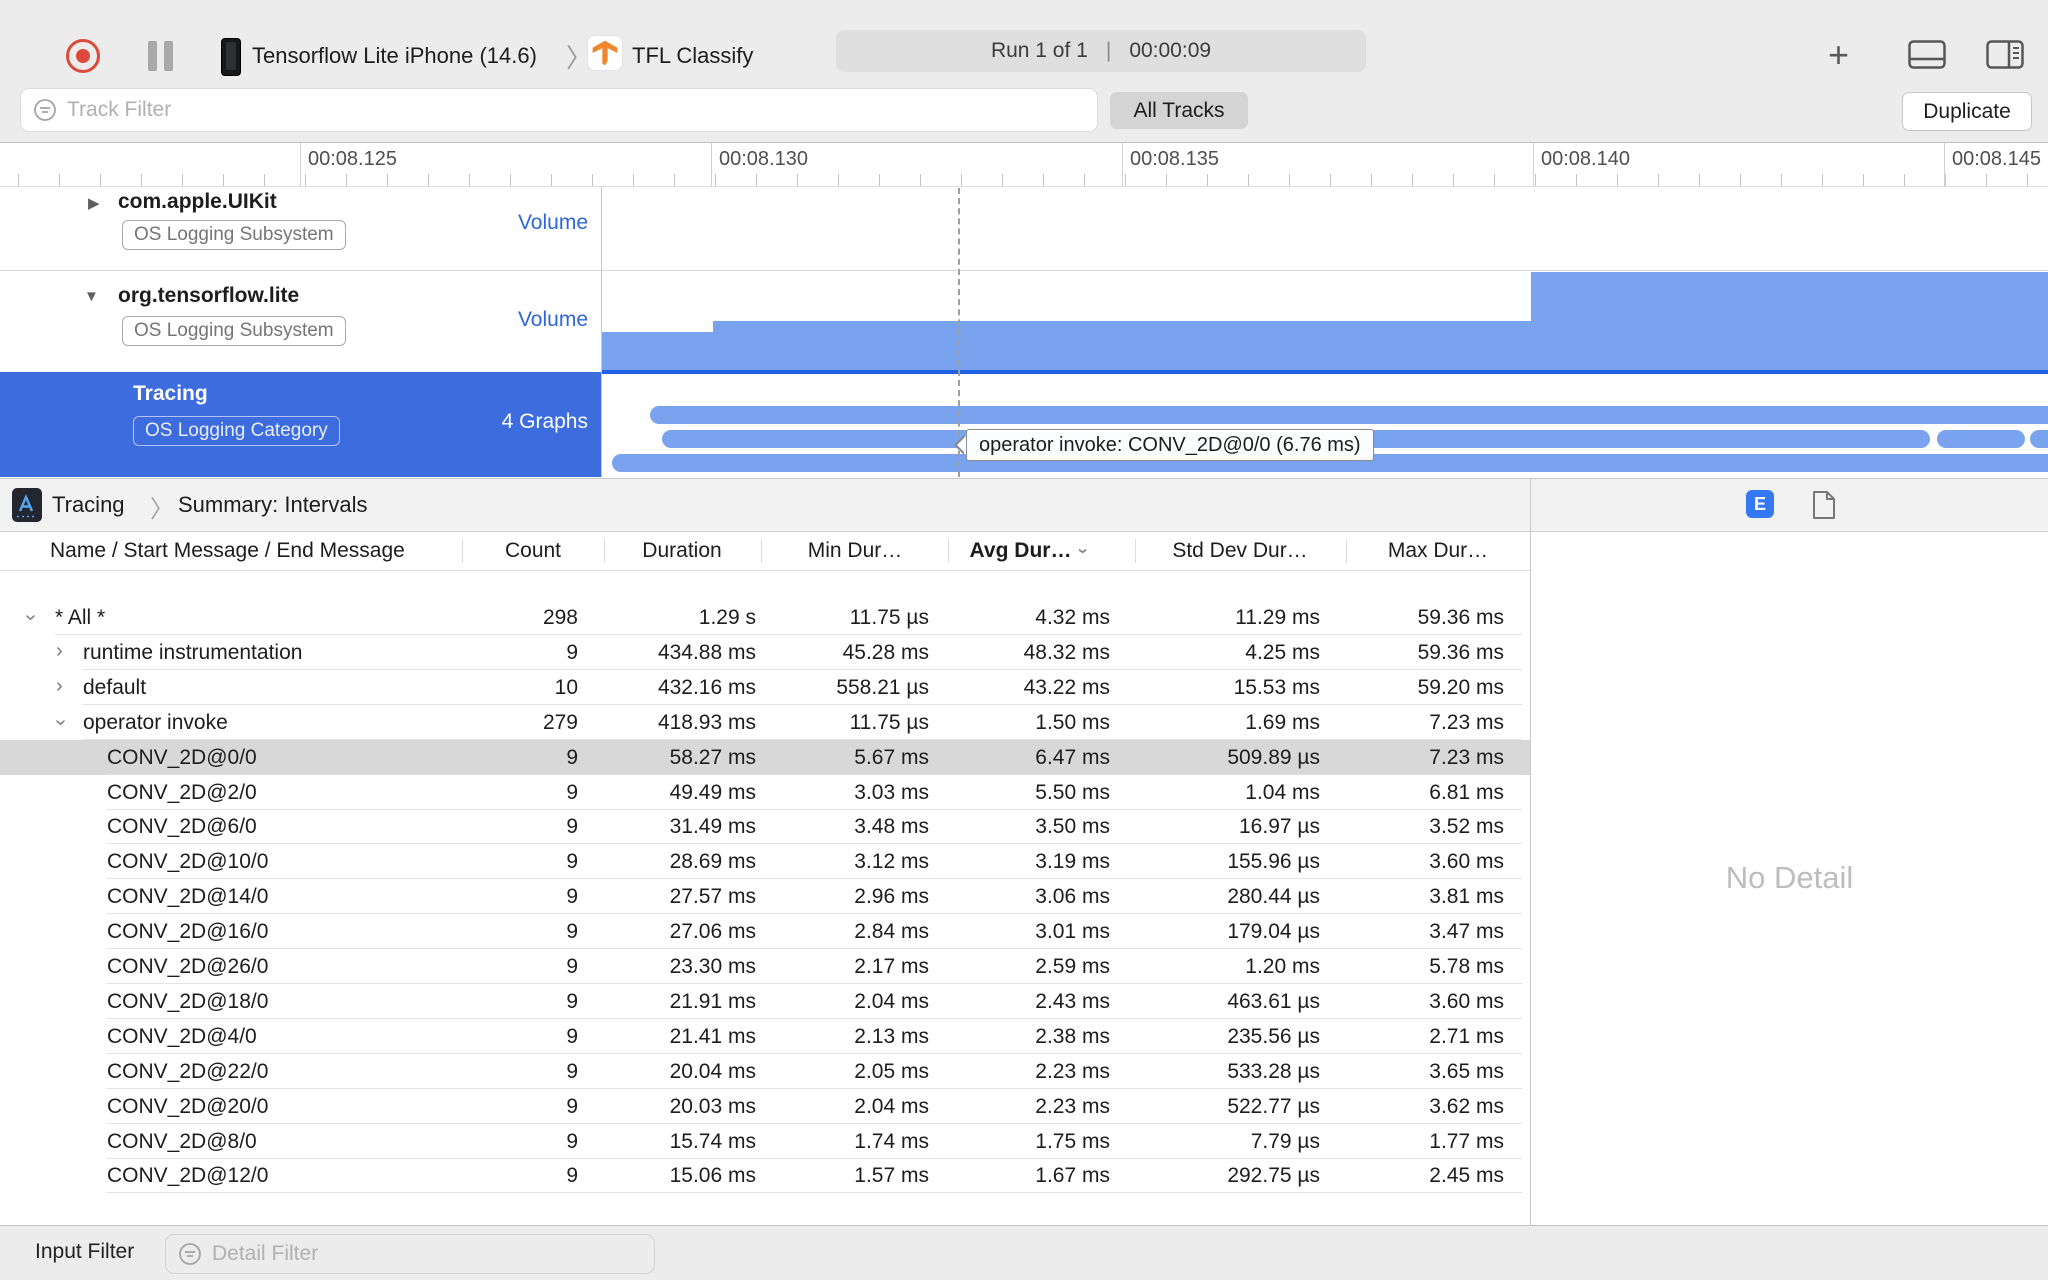 This screenshot has height=1280, width=2048. What do you see at coordinates (410, 1254) in the screenshot?
I see `detail-filter-input: Detail Filter` at bounding box center [410, 1254].